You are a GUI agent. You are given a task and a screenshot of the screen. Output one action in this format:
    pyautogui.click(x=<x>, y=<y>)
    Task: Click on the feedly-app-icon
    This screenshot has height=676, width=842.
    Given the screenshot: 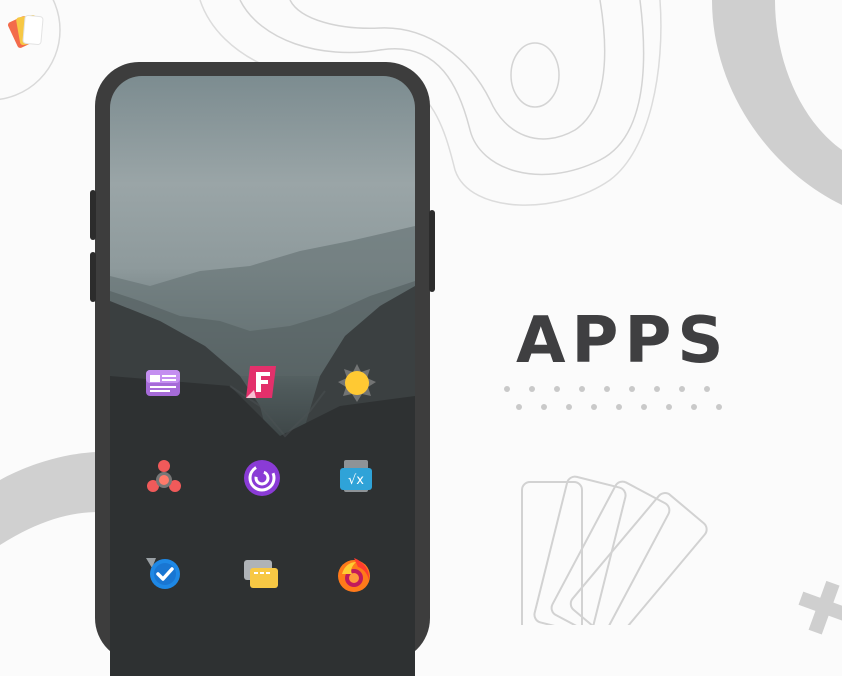 What is the action you would take?
    pyautogui.click(x=262, y=382)
    